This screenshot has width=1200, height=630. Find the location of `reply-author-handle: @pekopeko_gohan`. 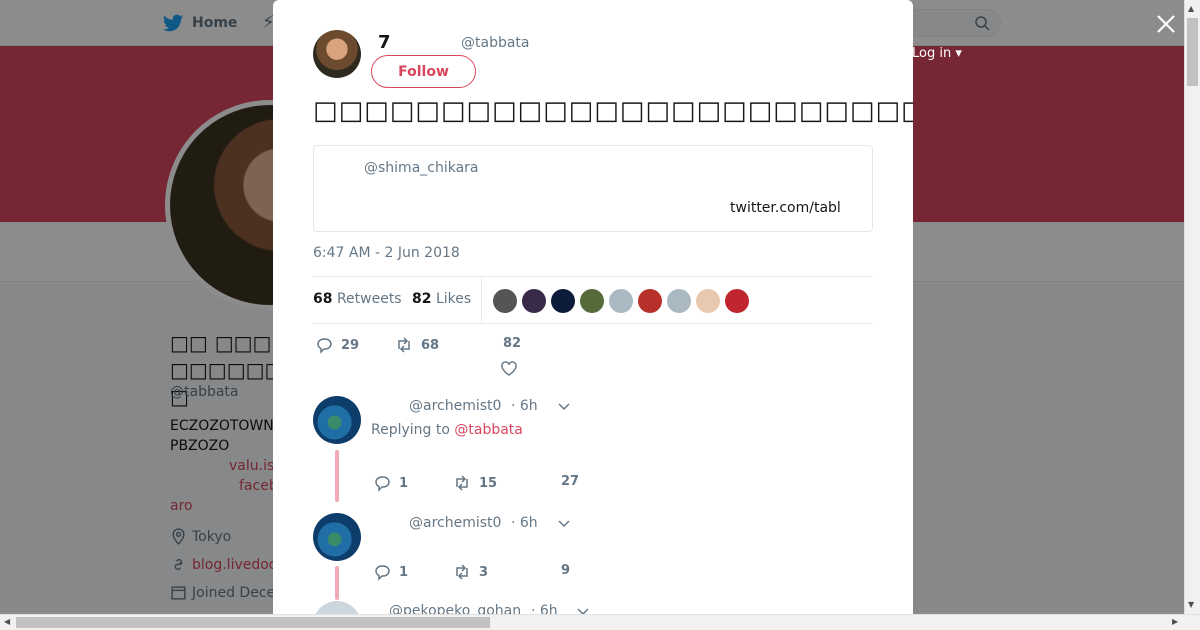

reply-author-handle: @pekopeko_gohan is located at coordinates (455, 608).